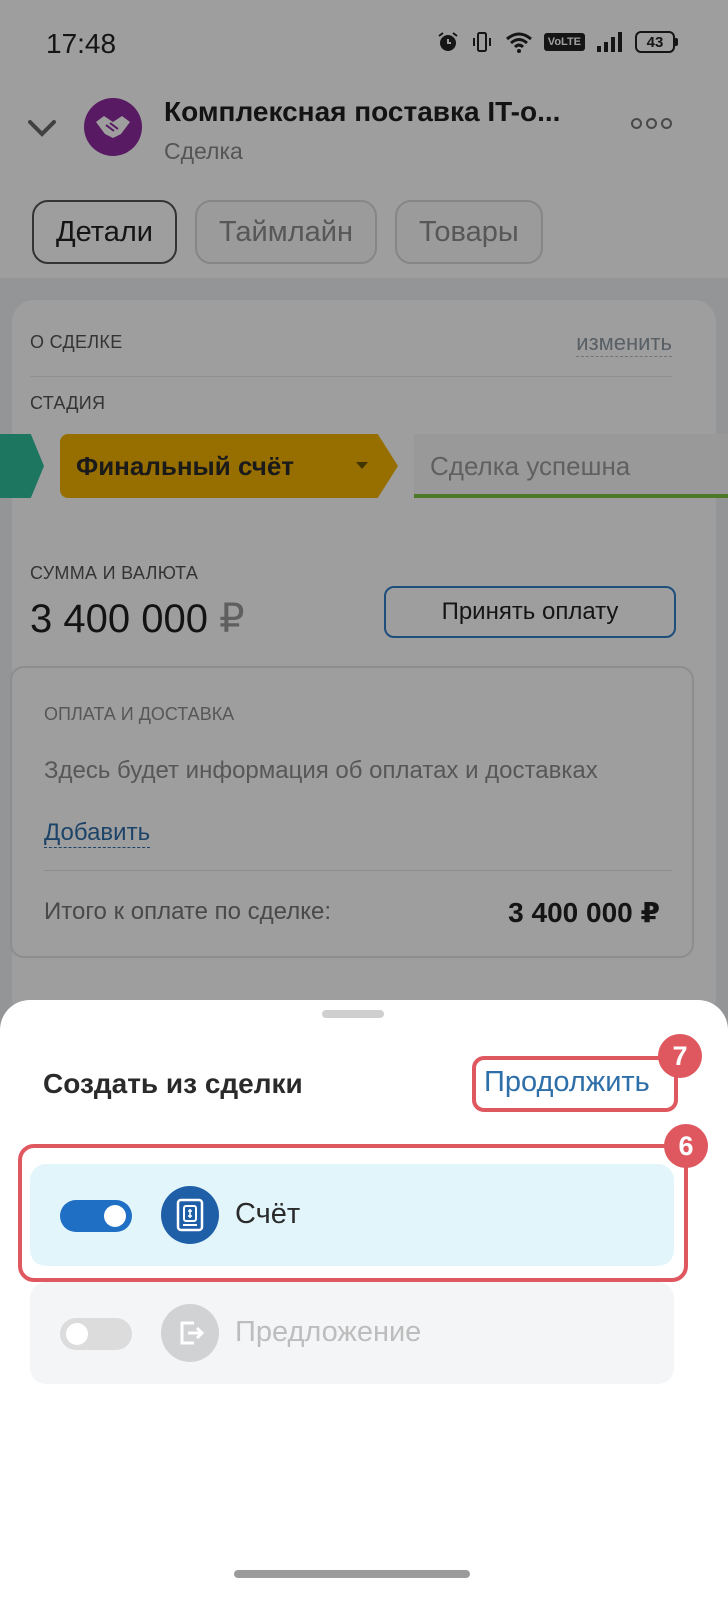 The image size is (728, 1620). What do you see at coordinates (96, 1334) in the screenshot?
I see `offer-toggle` at bounding box center [96, 1334].